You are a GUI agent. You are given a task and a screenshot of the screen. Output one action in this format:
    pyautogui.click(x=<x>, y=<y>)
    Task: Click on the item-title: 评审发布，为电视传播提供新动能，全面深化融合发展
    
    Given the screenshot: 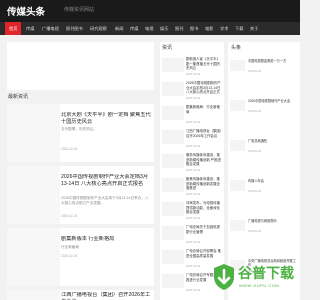 What is the action you would take?
    pyautogui.click(x=204, y=208)
    